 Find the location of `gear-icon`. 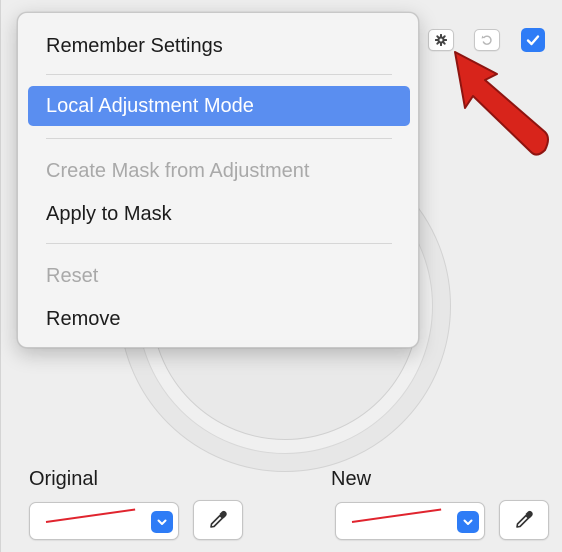

gear-icon is located at coordinates (441, 40).